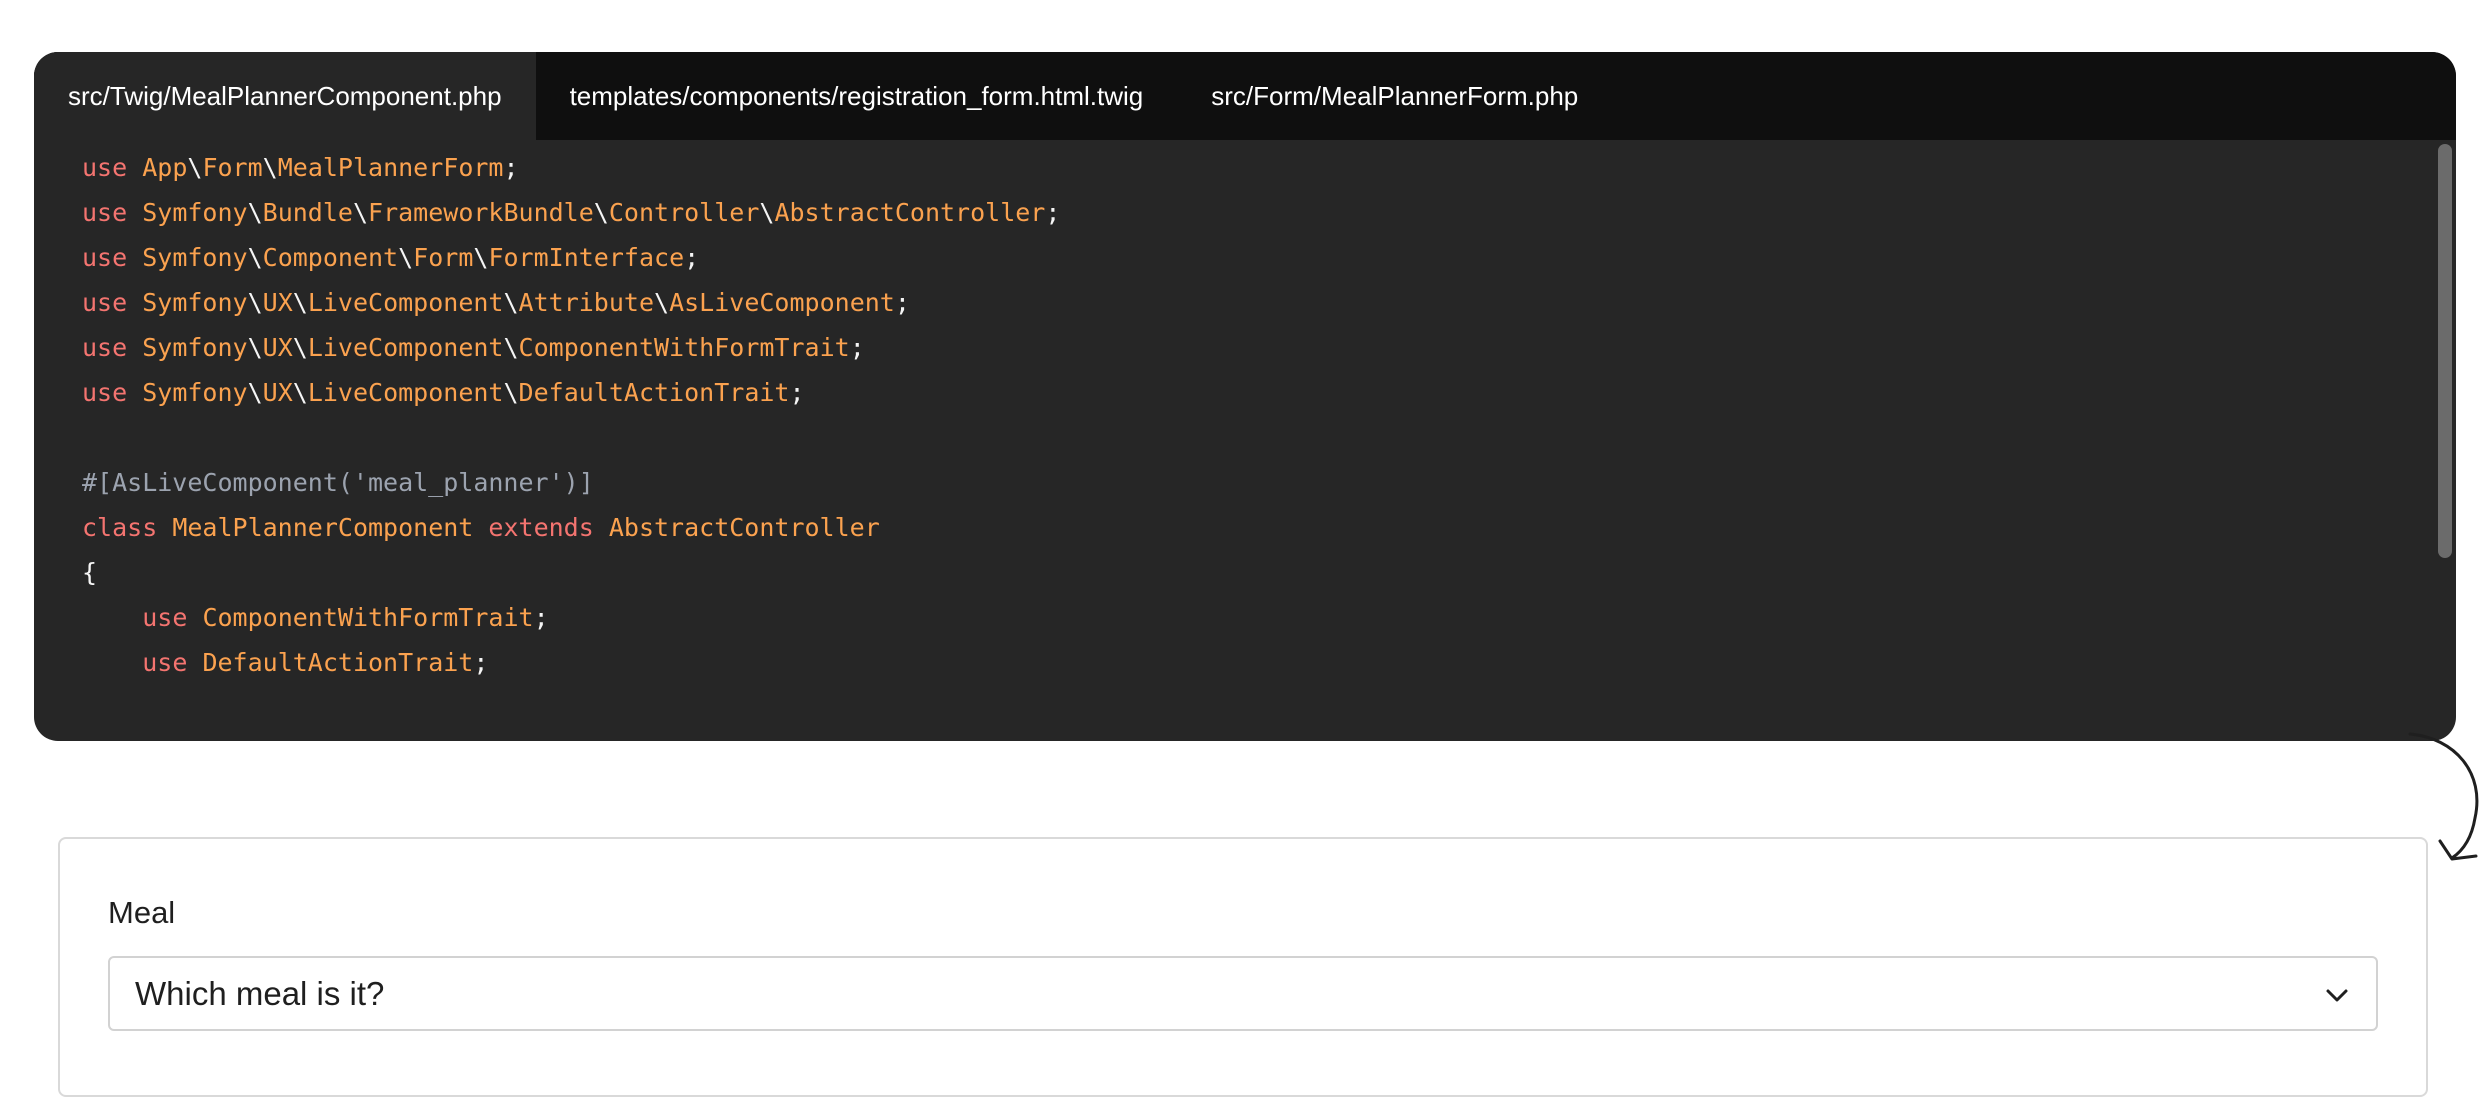 This screenshot has height=1097, width=2490. I want to click on code-token: class, so click(120, 527).